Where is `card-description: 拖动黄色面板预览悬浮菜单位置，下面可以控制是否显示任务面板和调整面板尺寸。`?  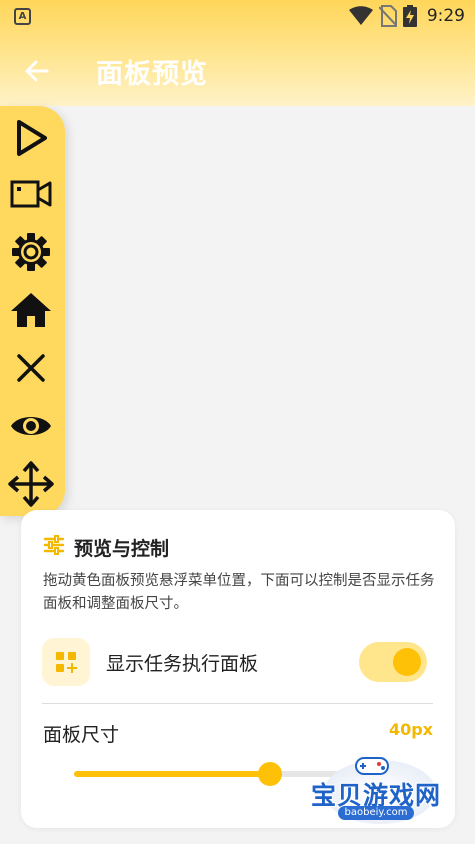 card-description: 拖动黄色面板预览悬浮菜单位置，下面可以控制是否显示任务面板和调整面板尺寸。 is located at coordinates (239, 592).